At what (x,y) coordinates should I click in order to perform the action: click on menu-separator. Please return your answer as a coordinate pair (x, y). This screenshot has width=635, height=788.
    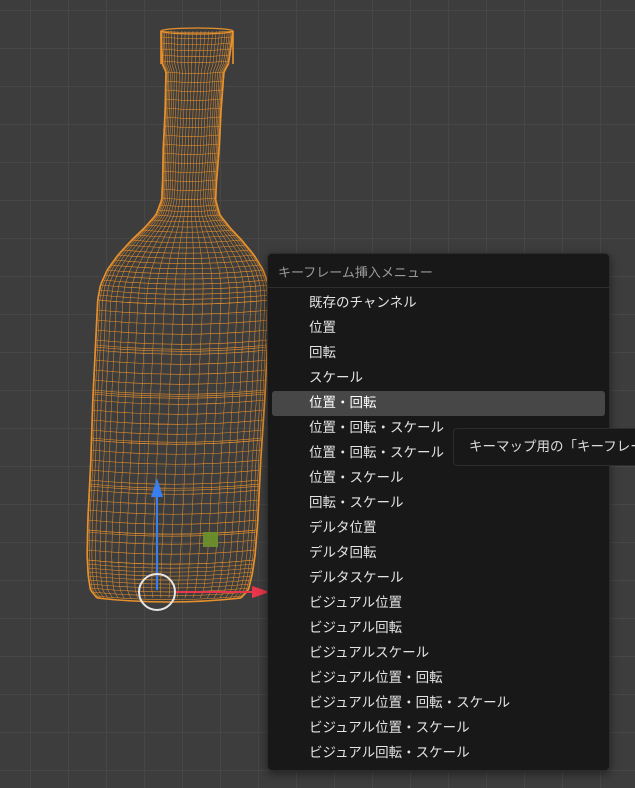
    Looking at the image, I should click on (438, 287).